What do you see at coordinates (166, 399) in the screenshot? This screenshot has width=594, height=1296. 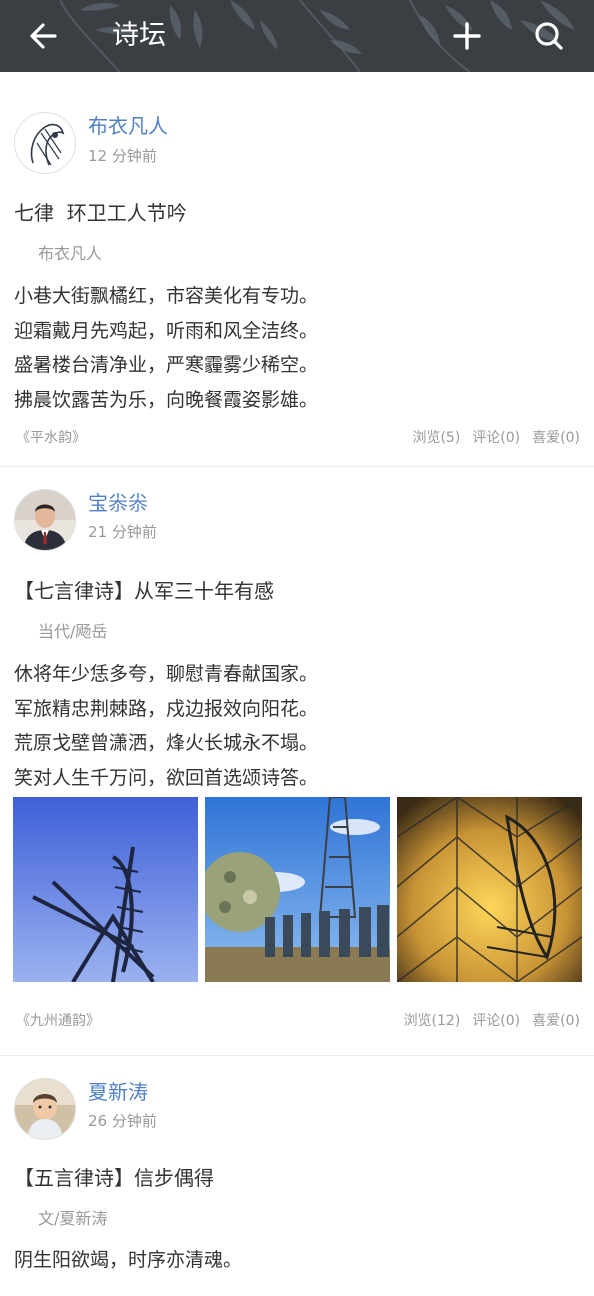 I see `poem-line: 拂晨饮露苦为乐，向晚餐霞姿影雄。` at bounding box center [166, 399].